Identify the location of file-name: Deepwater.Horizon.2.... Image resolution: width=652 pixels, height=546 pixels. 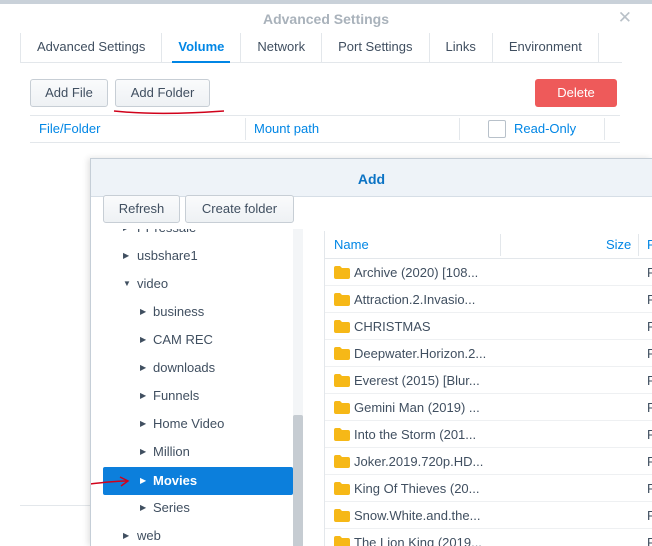
(420, 353).